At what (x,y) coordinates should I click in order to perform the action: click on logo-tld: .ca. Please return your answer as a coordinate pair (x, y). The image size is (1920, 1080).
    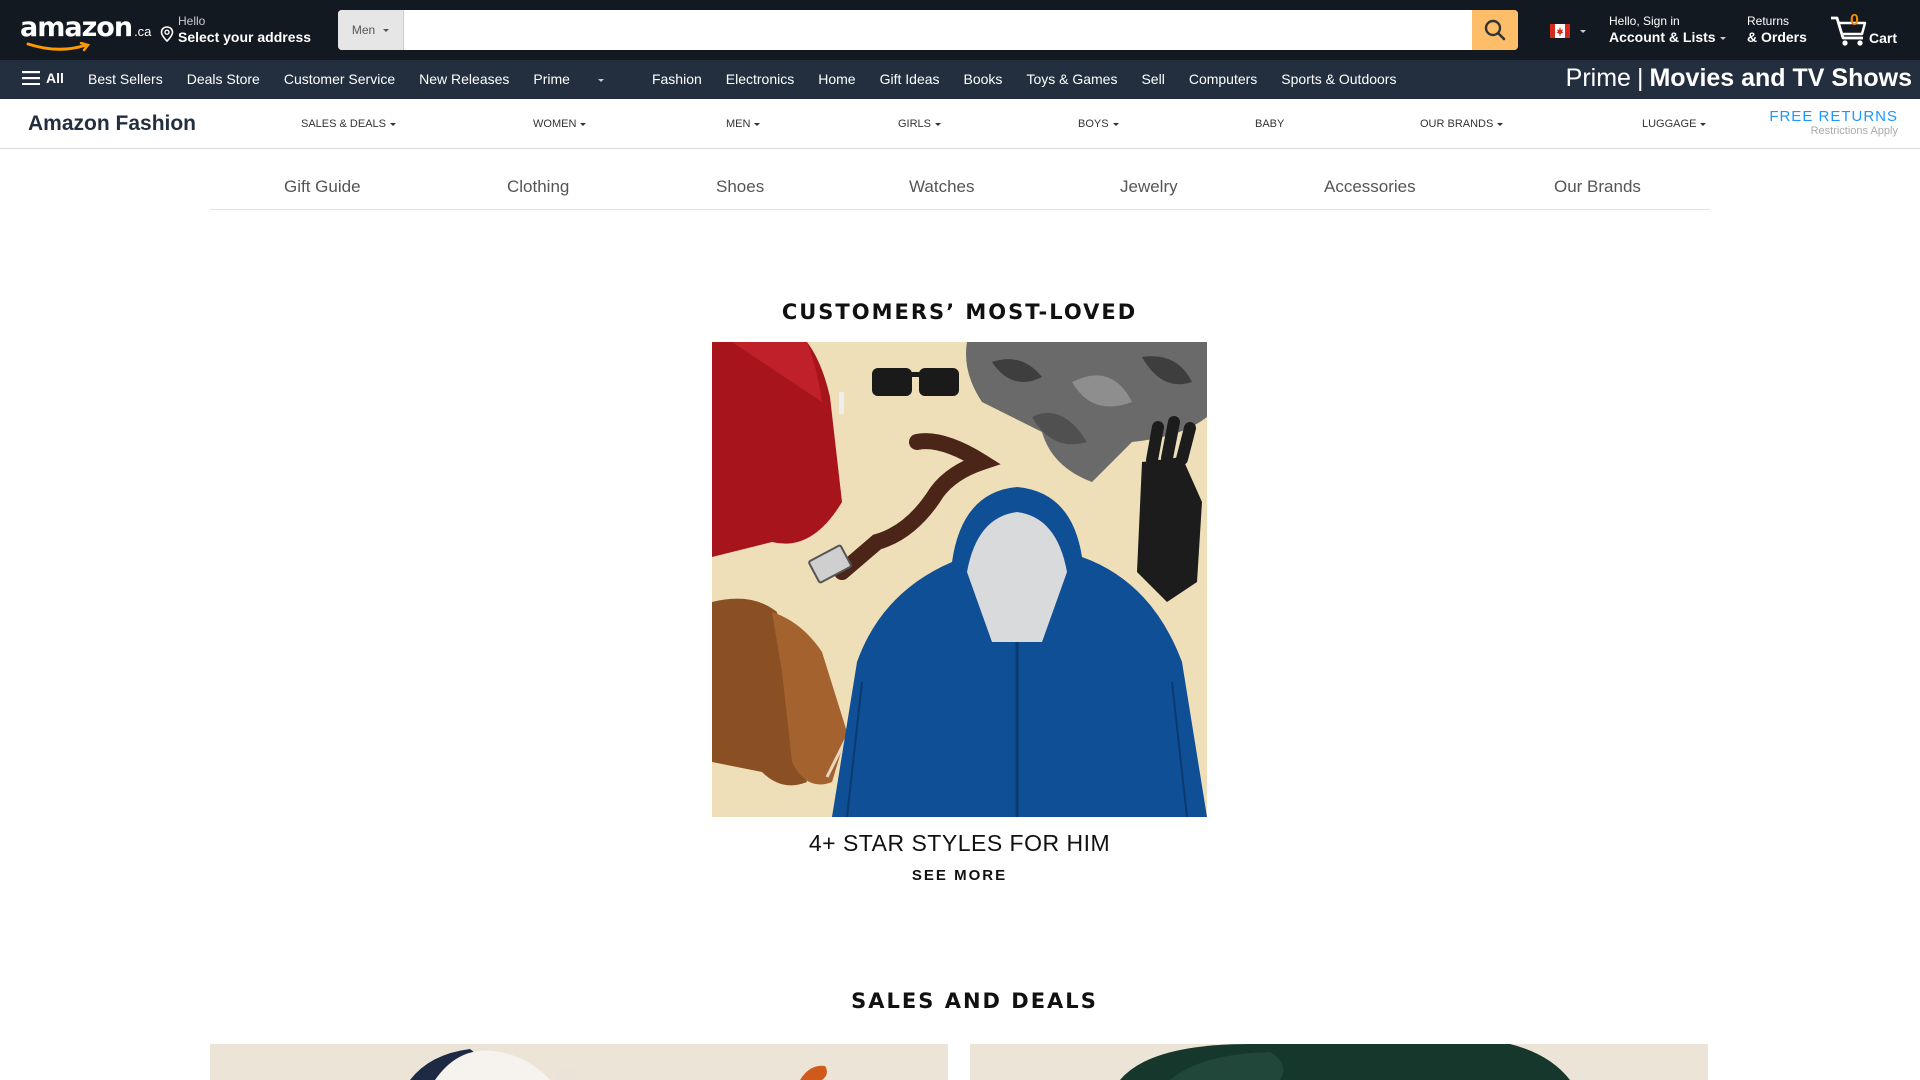
    Looking at the image, I should click on (143, 31).